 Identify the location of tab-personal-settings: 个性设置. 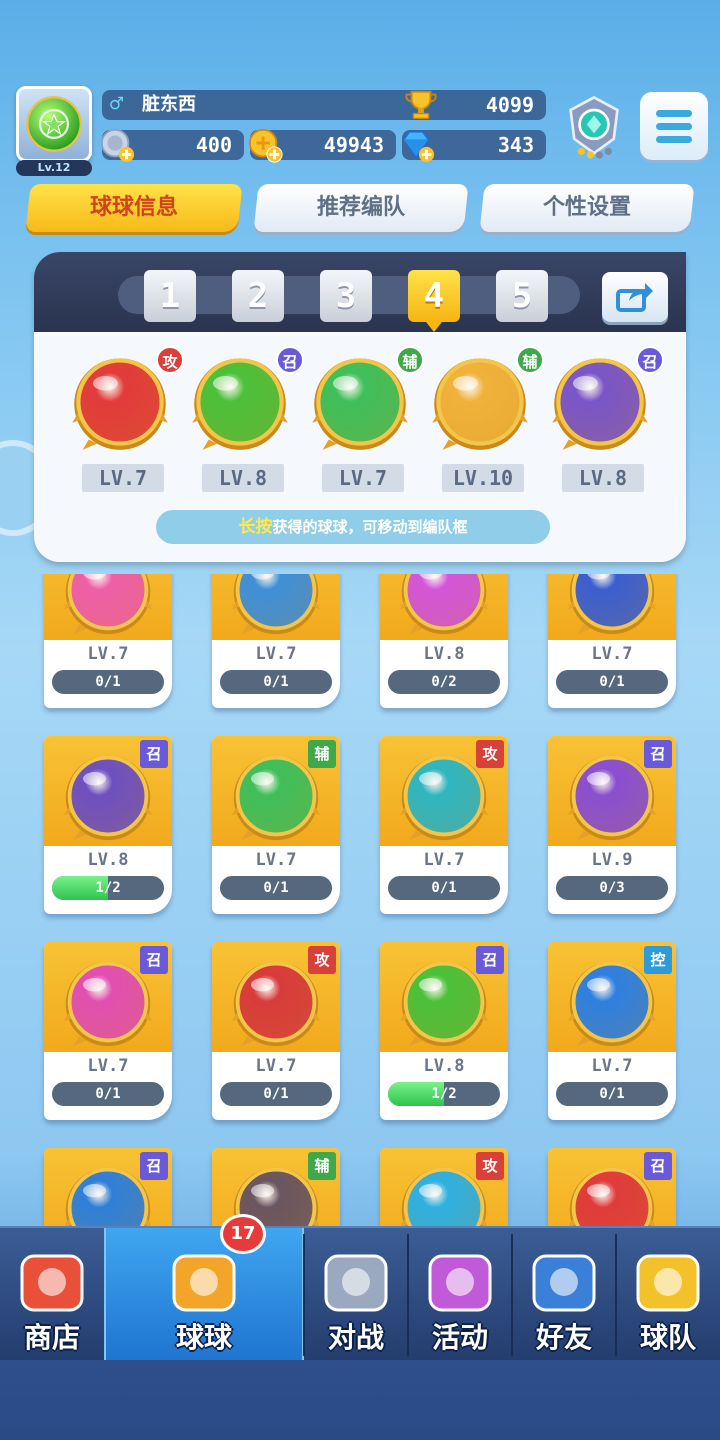
(587, 208).